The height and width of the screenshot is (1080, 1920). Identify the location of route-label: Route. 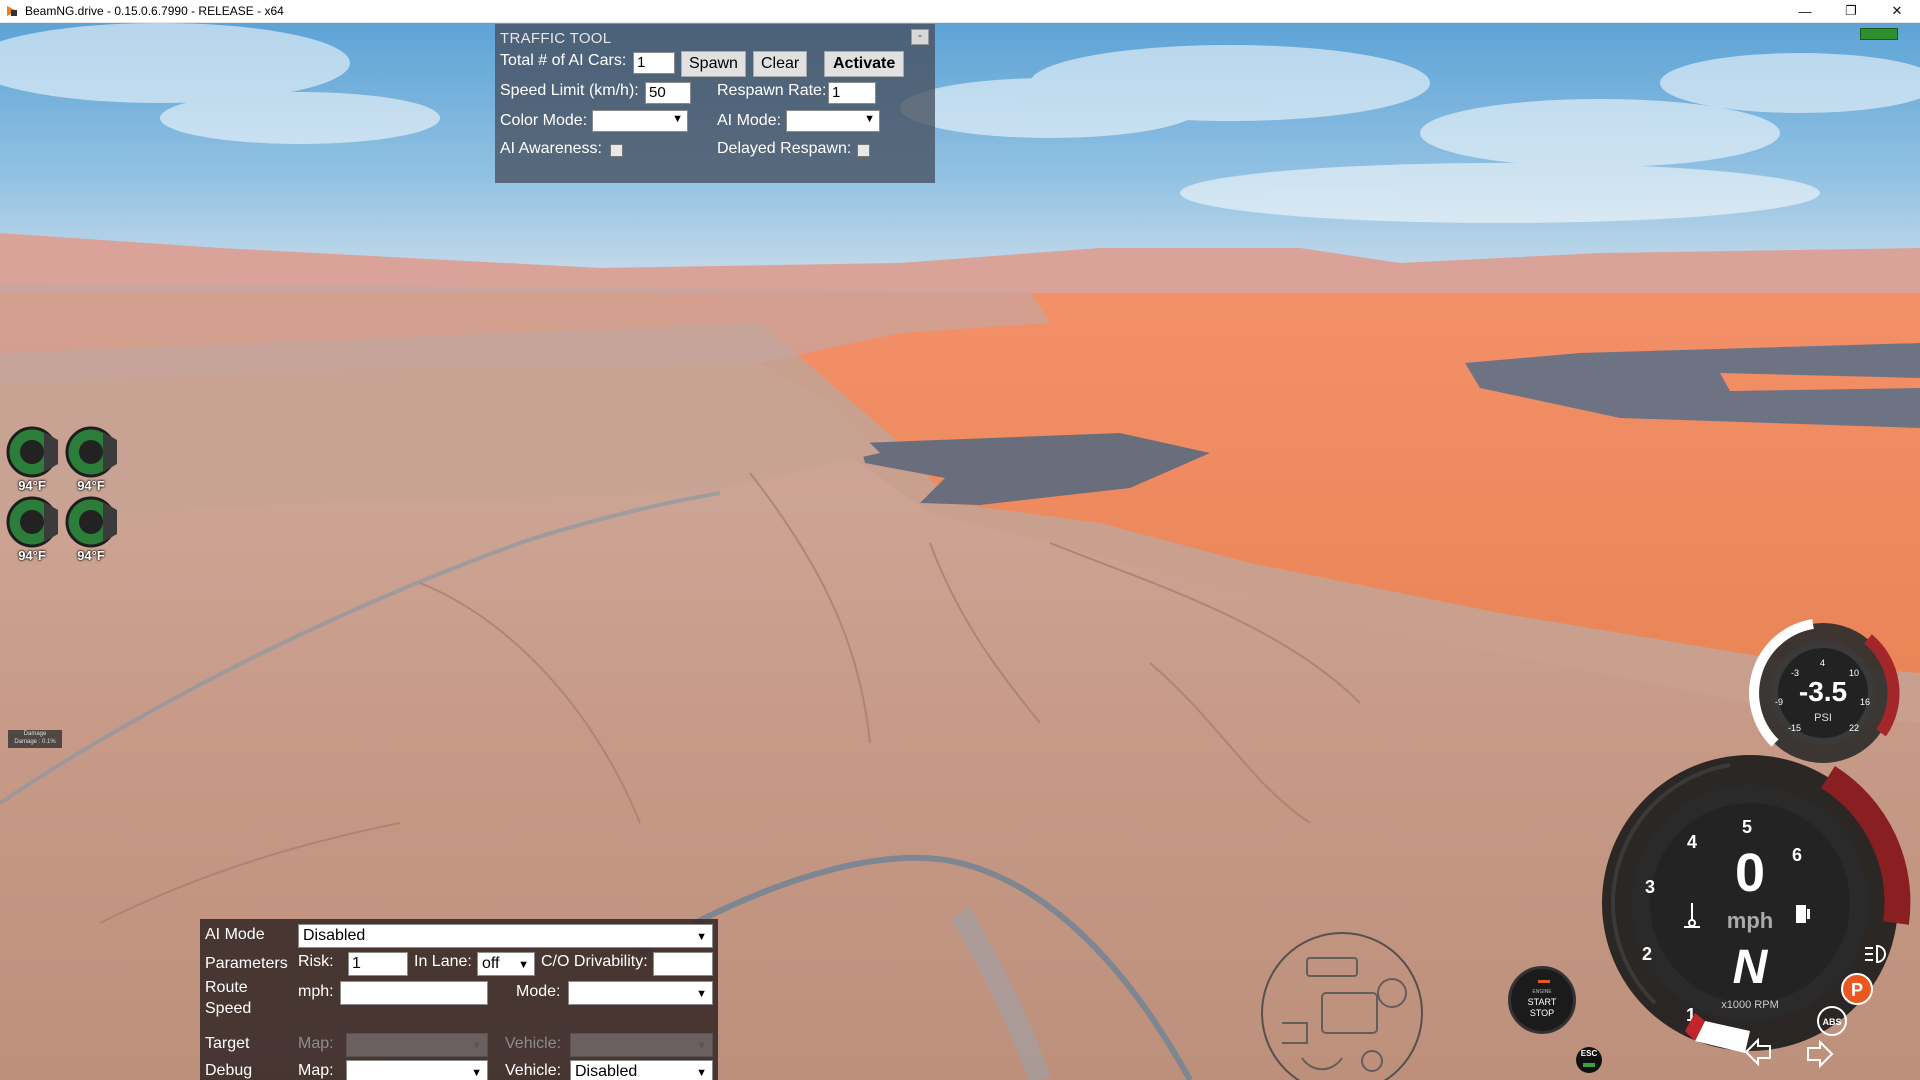
(226, 987).